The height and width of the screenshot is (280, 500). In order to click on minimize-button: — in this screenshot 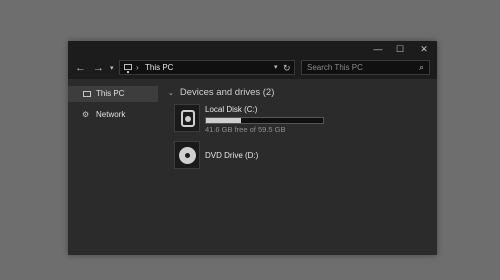, I will do `click(378, 49)`.